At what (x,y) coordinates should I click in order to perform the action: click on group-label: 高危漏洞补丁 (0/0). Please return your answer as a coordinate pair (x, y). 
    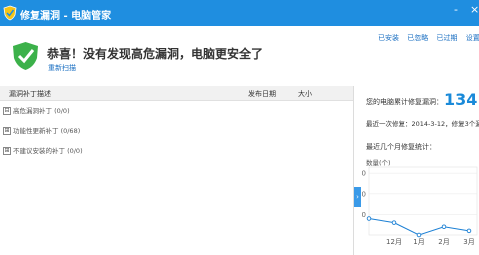
    Looking at the image, I should click on (41, 111).